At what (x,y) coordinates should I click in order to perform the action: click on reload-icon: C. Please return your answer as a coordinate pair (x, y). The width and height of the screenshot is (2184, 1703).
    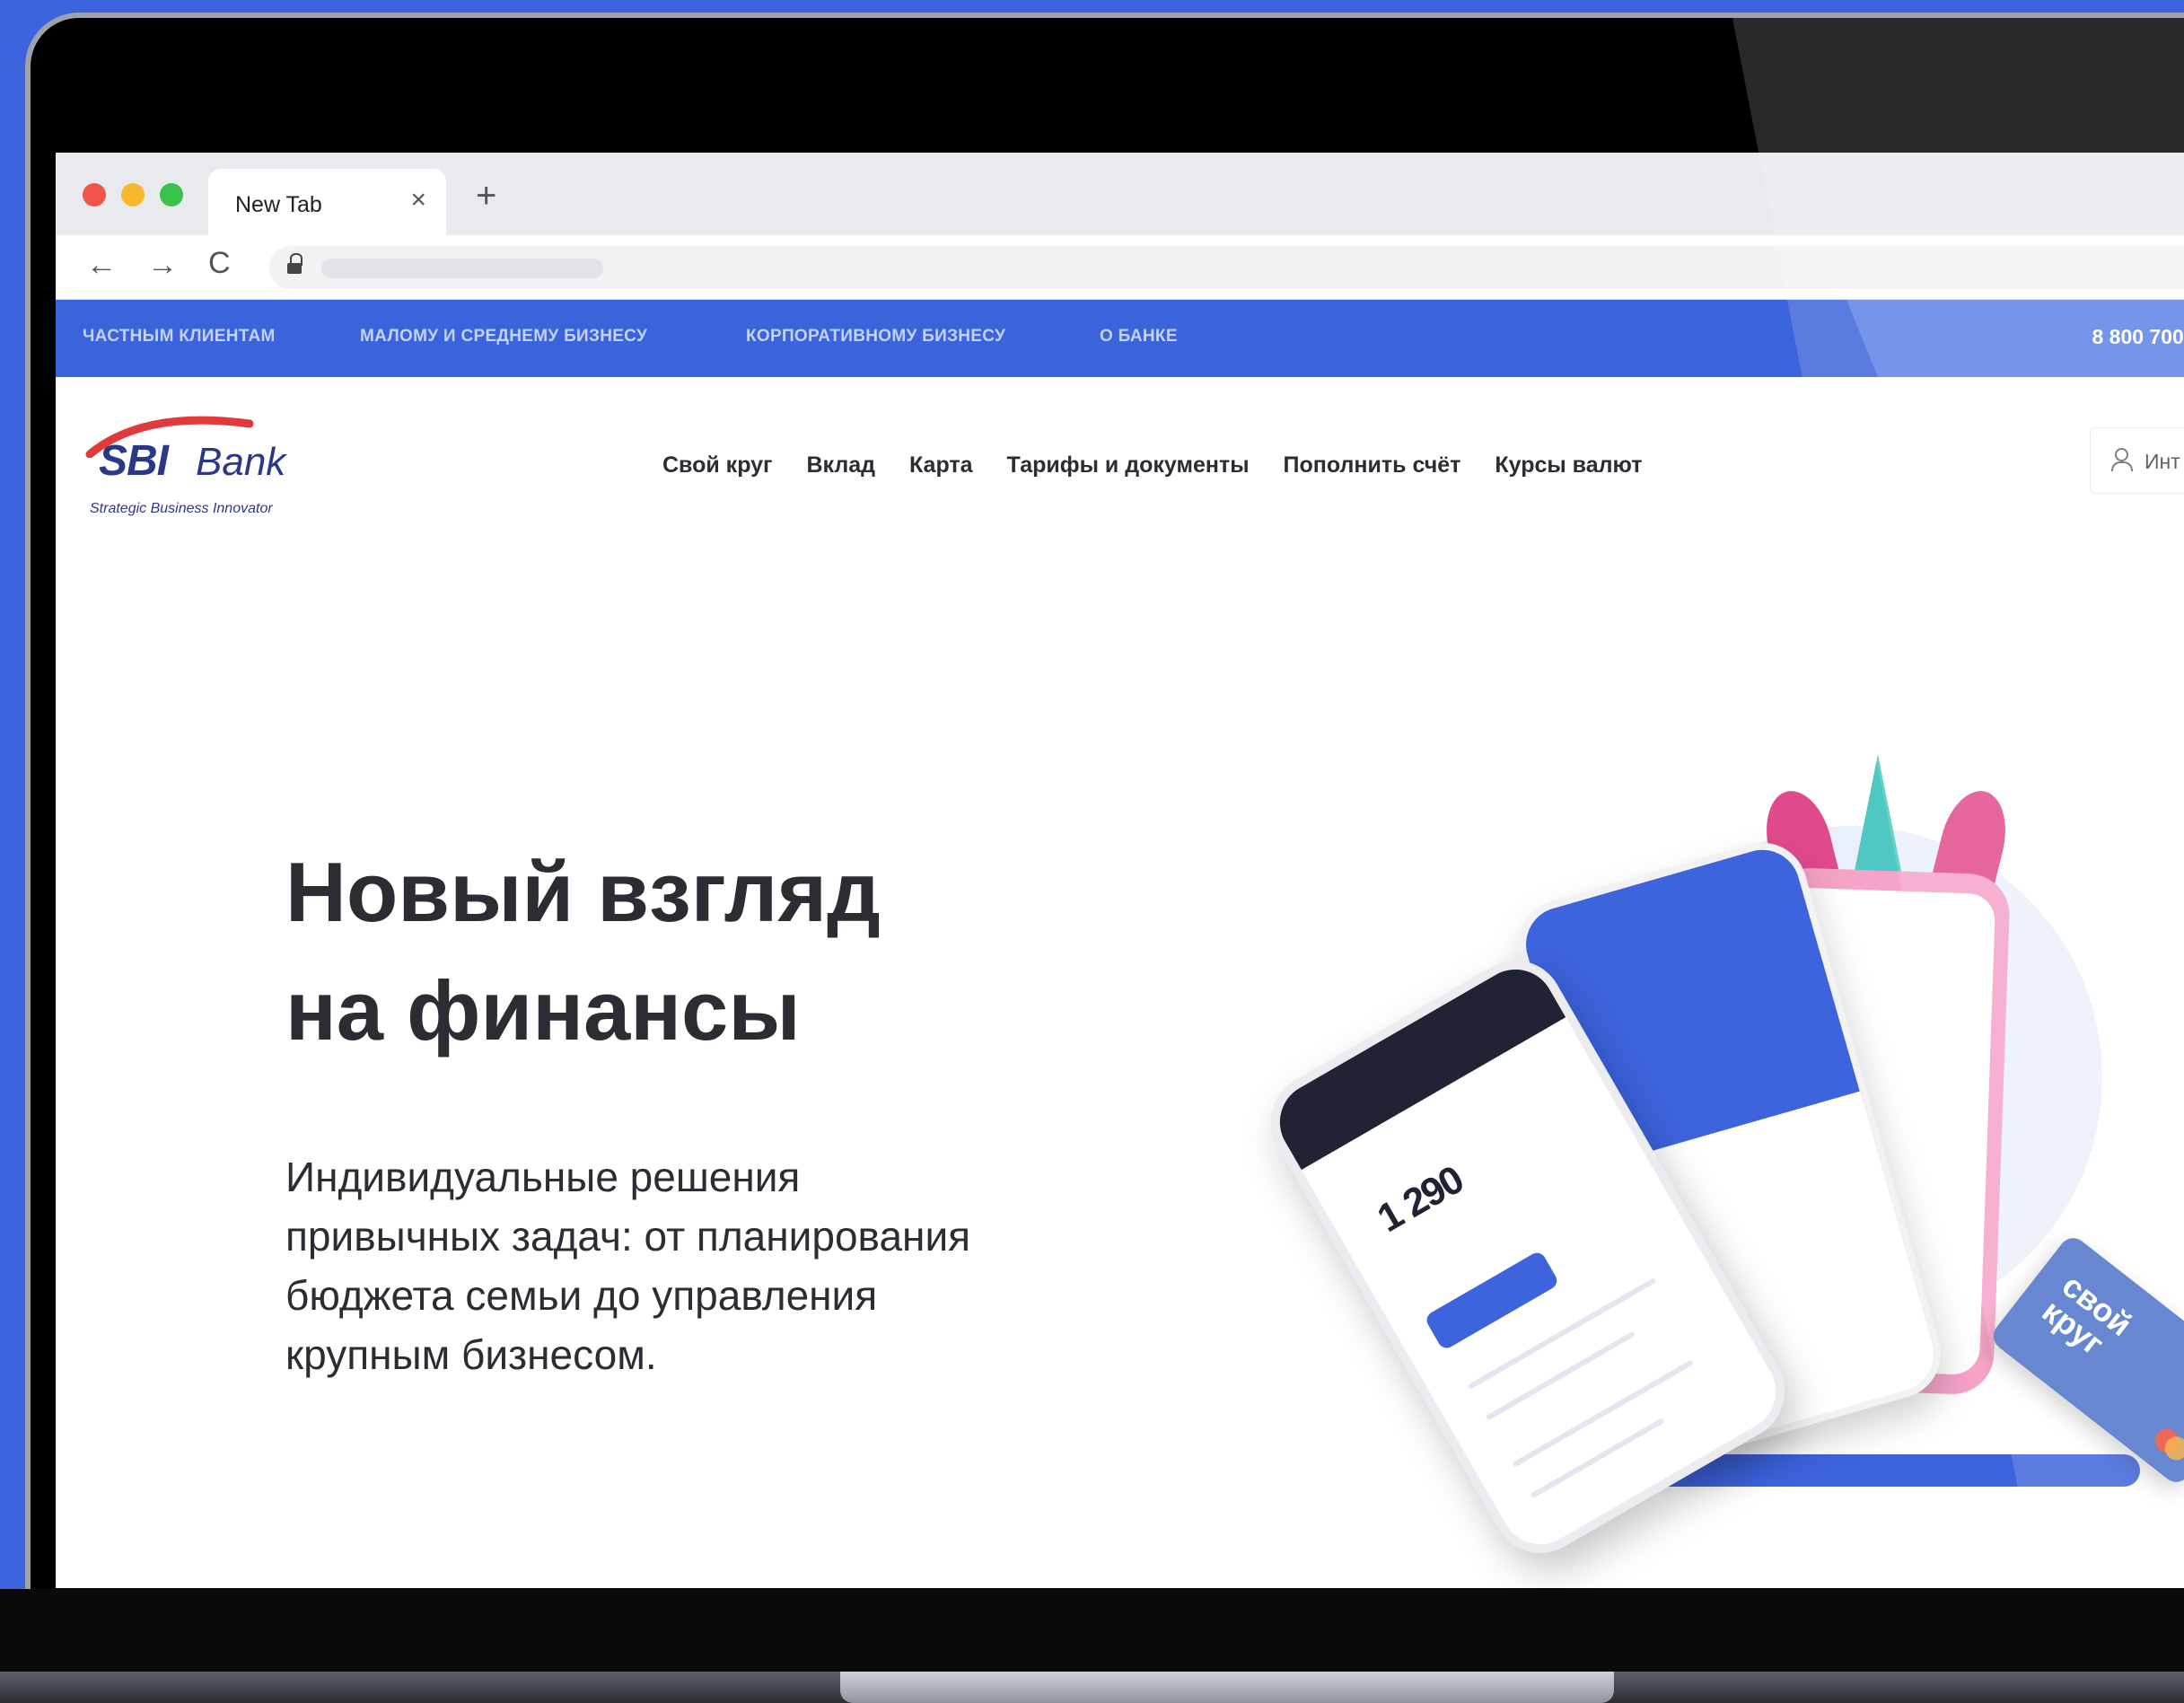
    Looking at the image, I should click on (219, 263).